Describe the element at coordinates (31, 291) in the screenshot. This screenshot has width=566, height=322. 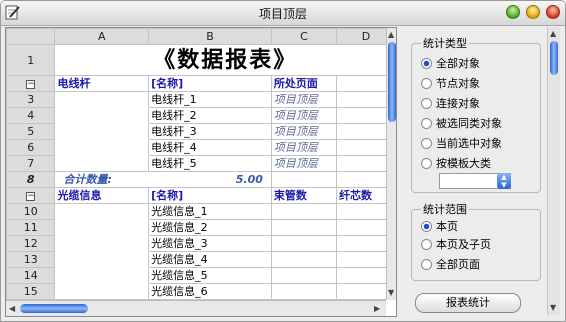
I see `row-header: 15` at that location.